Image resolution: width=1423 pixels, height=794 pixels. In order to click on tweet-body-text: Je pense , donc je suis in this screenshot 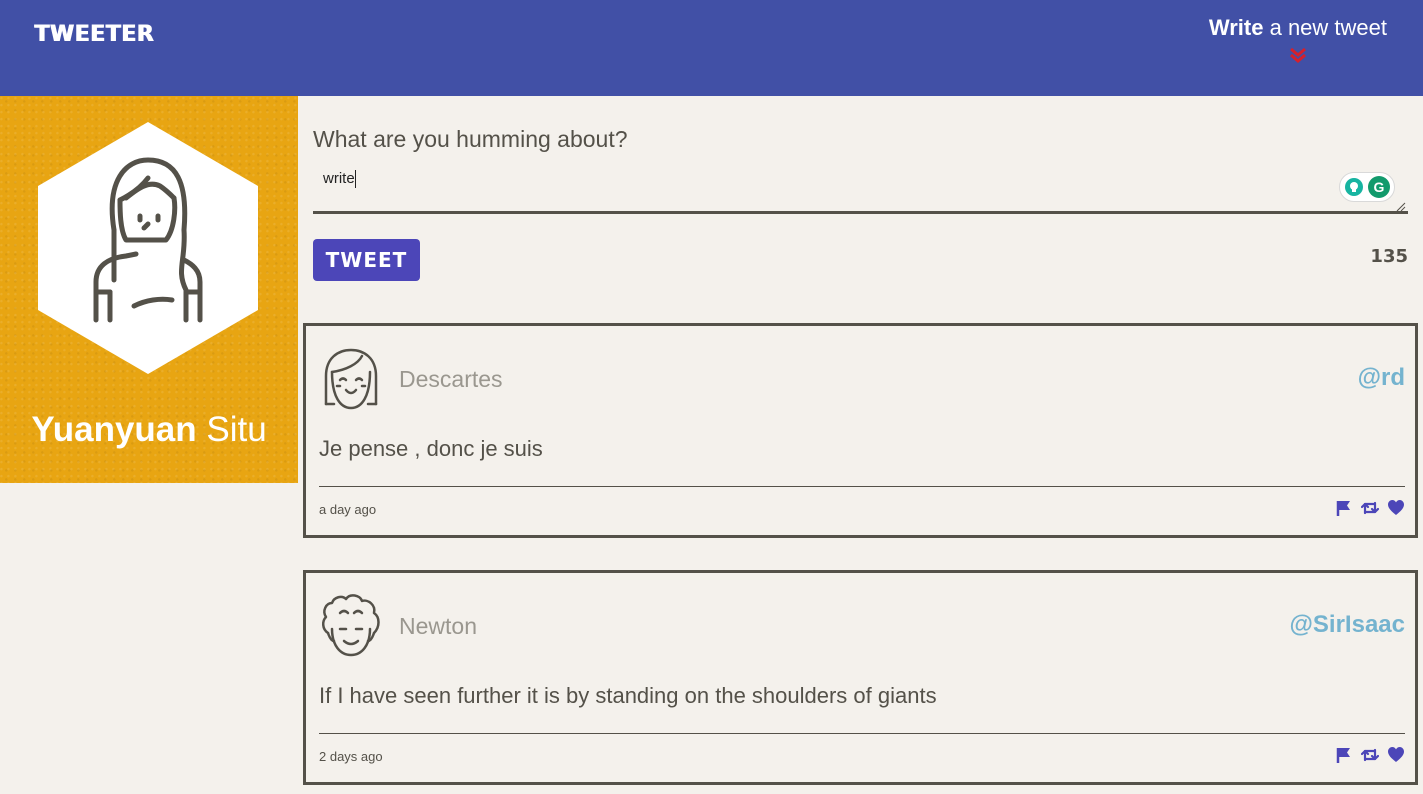, I will do `click(431, 448)`.